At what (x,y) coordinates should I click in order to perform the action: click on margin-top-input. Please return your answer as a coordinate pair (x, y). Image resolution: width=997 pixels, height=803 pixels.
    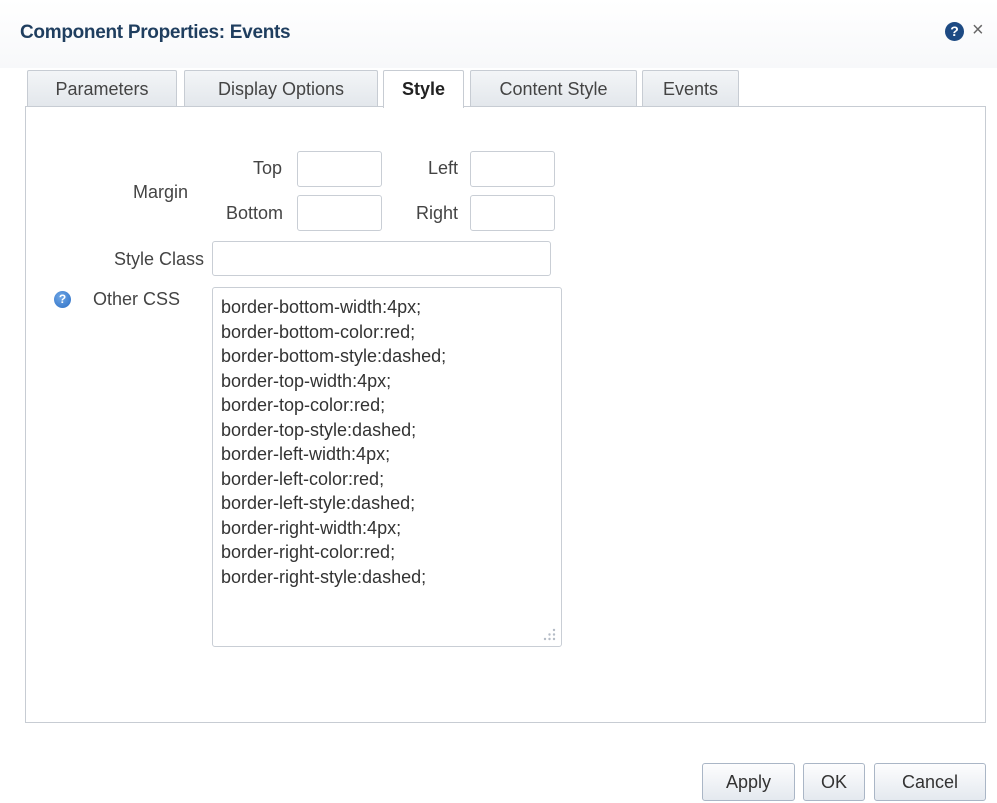
    Looking at the image, I should click on (339, 169).